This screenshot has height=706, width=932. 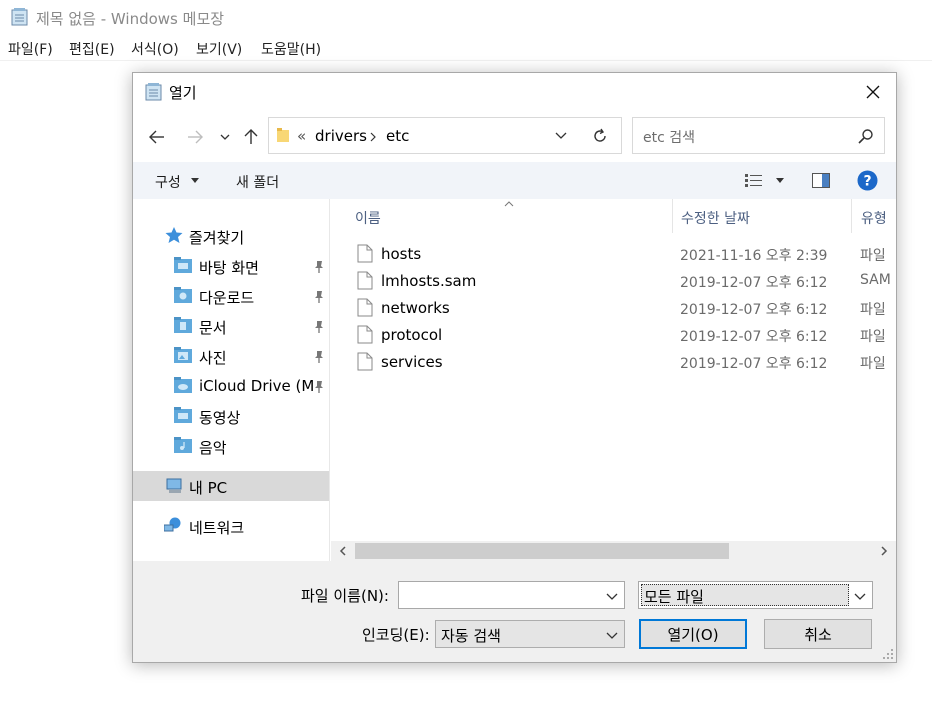 I want to click on file-name: lmhosts.sam, so click(x=429, y=281).